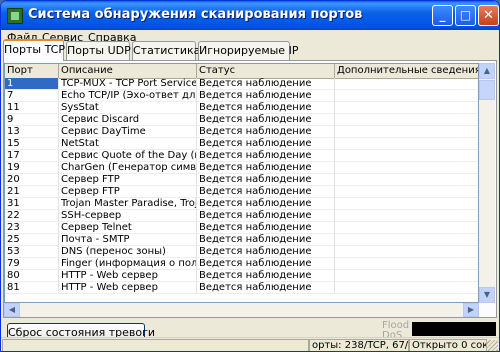 The width and height of the screenshot is (500, 352). I want to click on table-row: 81 HTTP - Web сервер Ведется наблюдение, so click(241, 288).